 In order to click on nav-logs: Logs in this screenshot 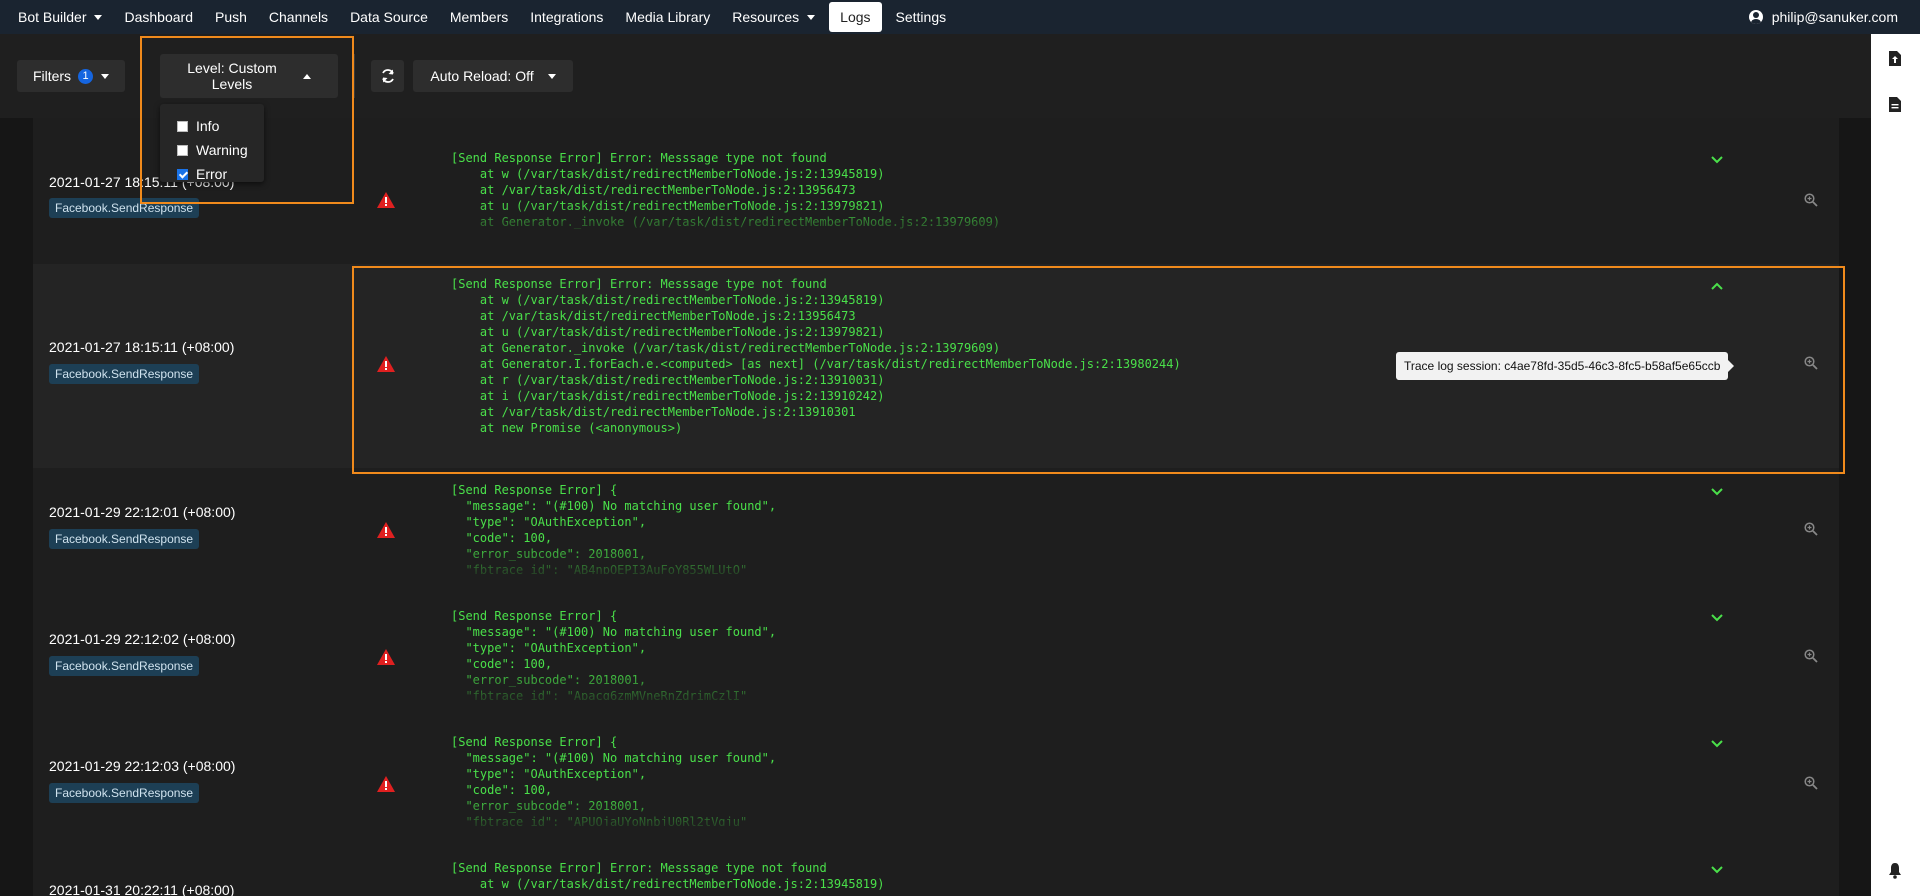, I will do `click(855, 17)`.